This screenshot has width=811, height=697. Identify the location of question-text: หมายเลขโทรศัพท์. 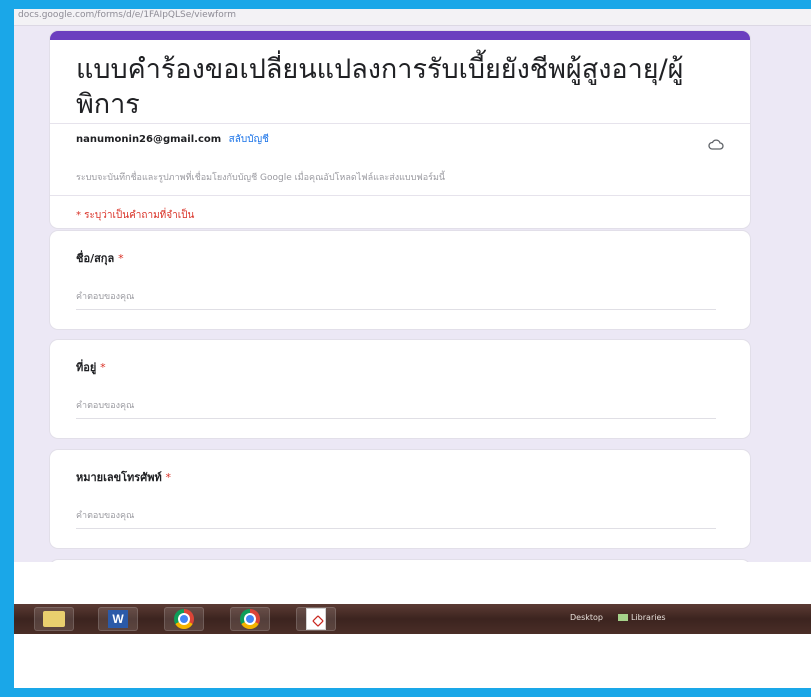
(119, 477).